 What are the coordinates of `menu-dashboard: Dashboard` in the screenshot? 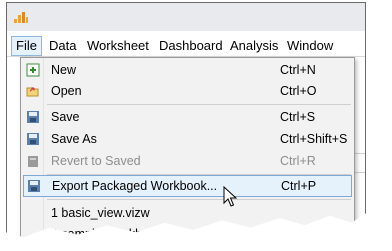 It's located at (191, 46).